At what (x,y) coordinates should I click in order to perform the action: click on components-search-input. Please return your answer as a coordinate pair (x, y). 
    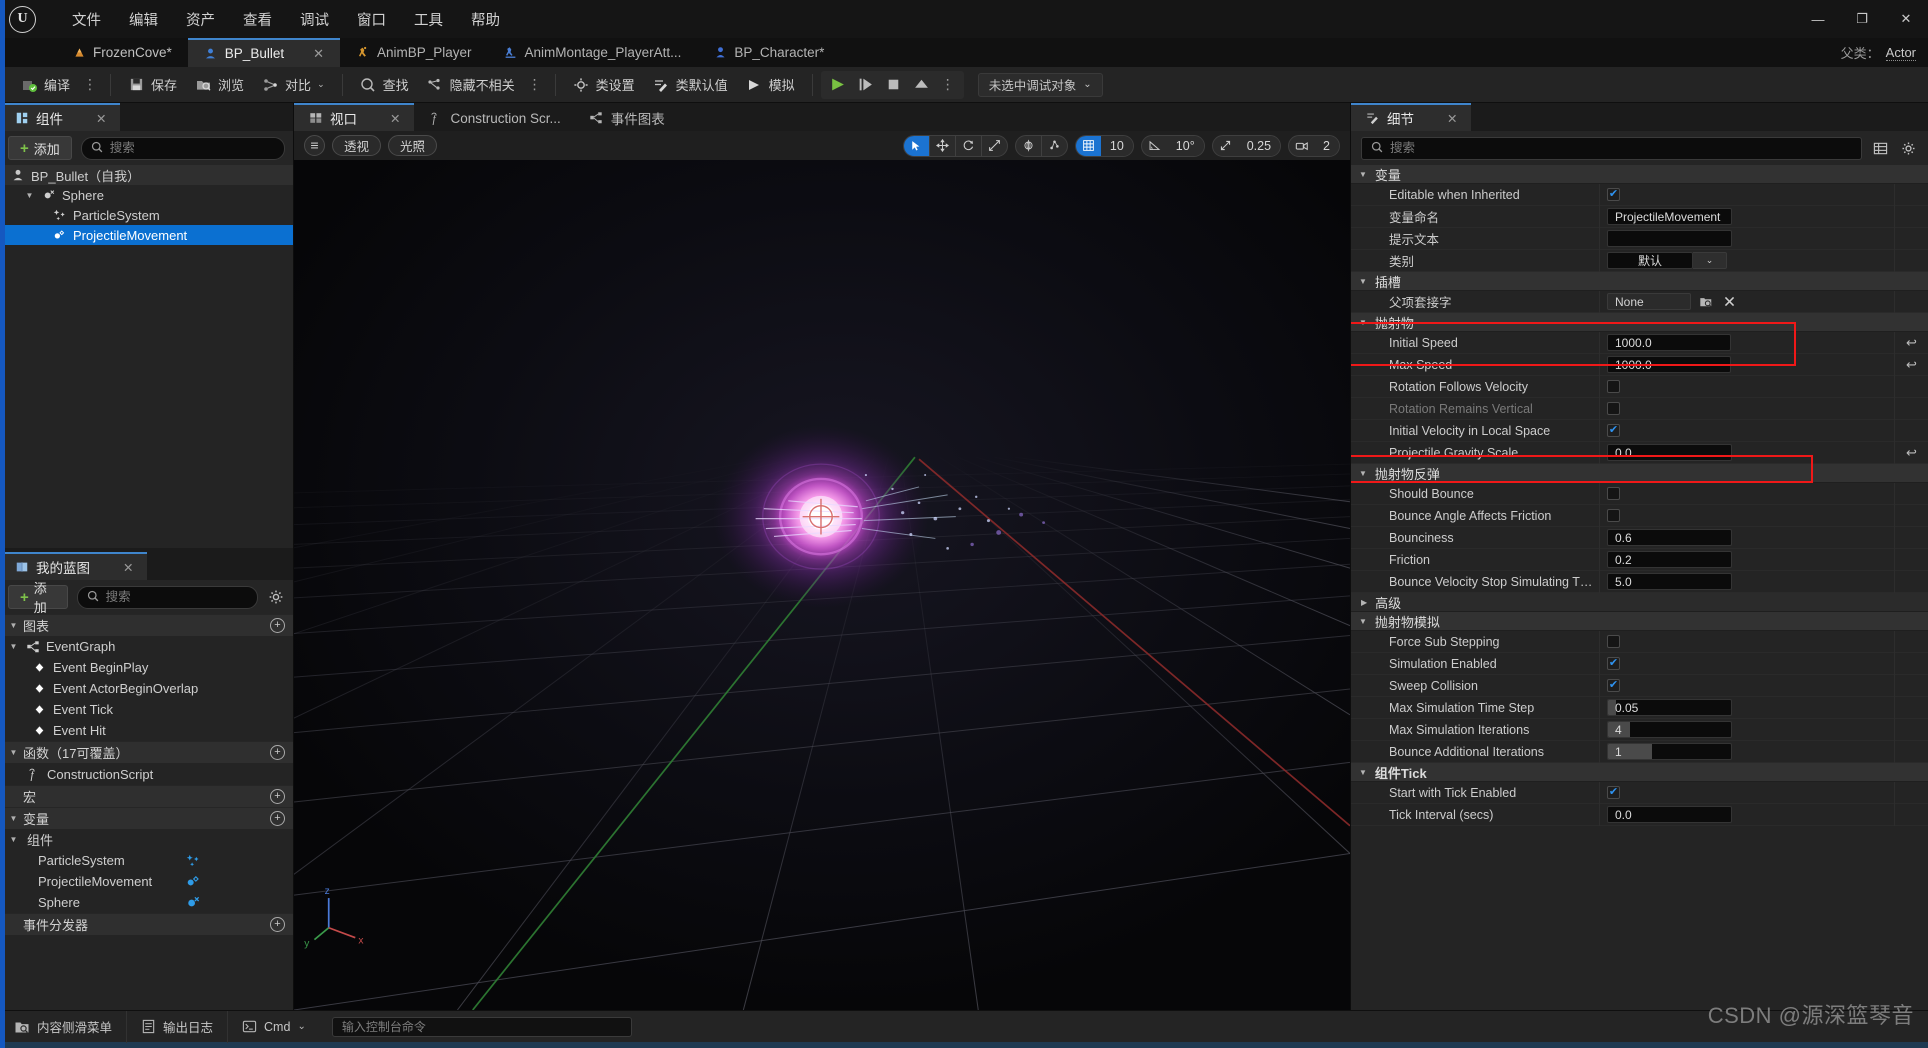
    Looking at the image, I should click on (192, 148).